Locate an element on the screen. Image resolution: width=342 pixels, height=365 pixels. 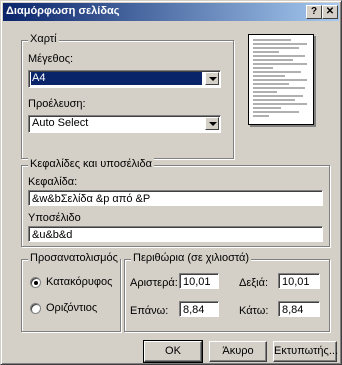
header-field: &w&bΣελίδα &p από &P is located at coordinates (175, 198).